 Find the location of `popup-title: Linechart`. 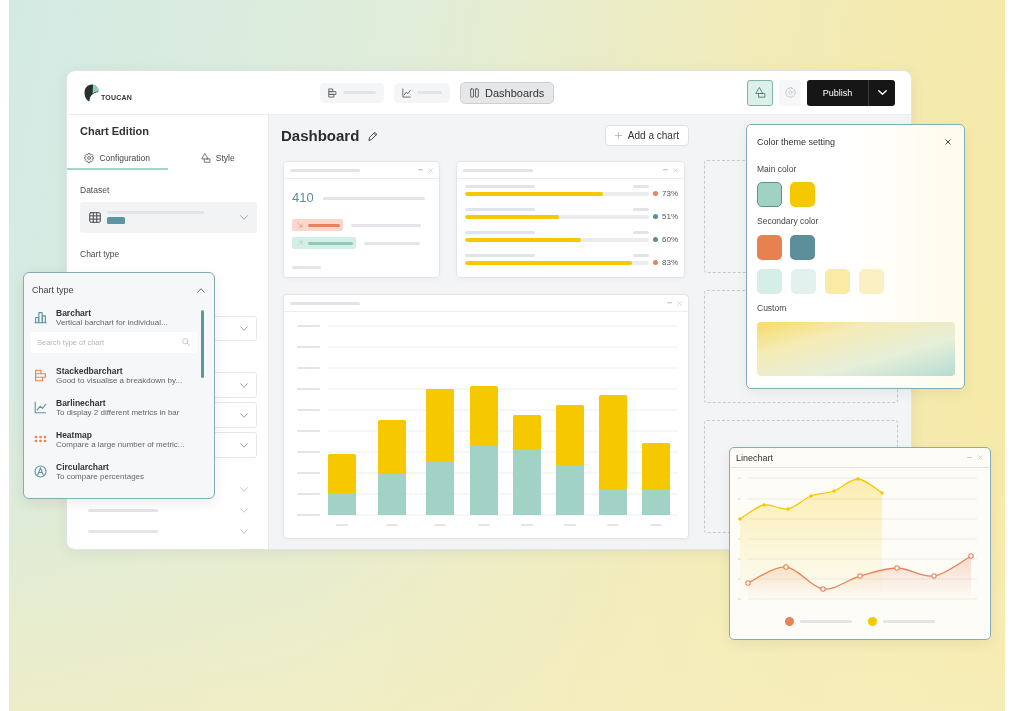

popup-title: Linechart is located at coordinates (755, 457).